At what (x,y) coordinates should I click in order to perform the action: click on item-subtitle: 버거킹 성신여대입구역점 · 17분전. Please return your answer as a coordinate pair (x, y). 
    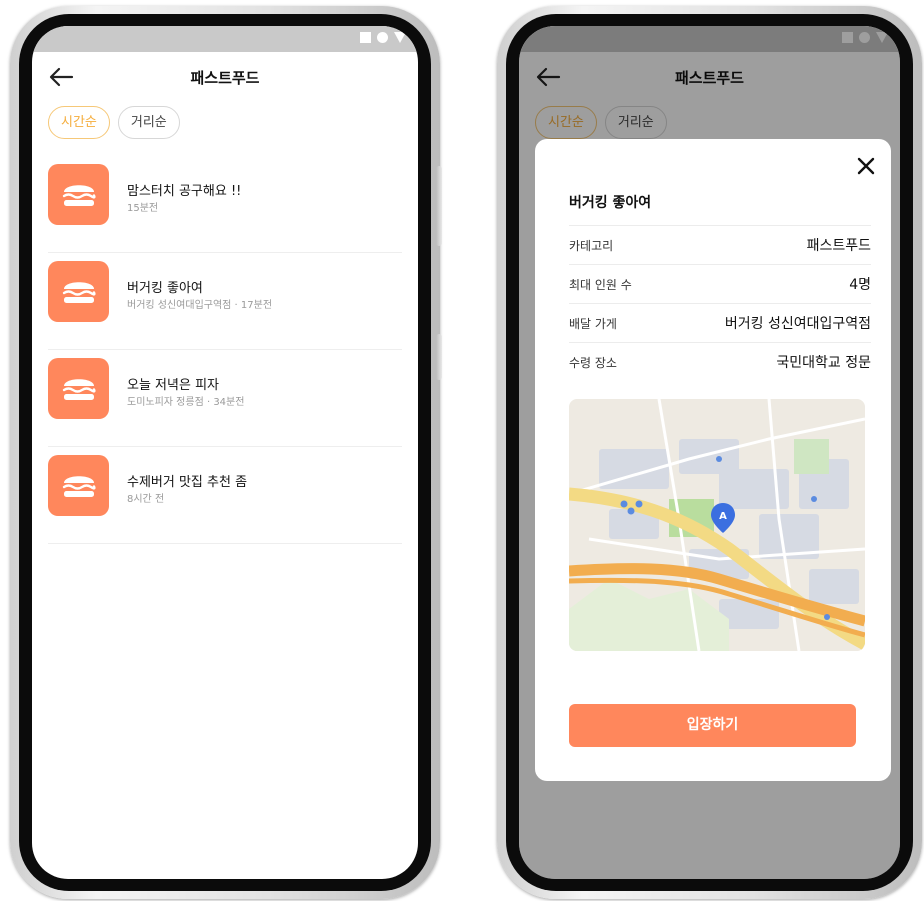
    Looking at the image, I should click on (200, 305).